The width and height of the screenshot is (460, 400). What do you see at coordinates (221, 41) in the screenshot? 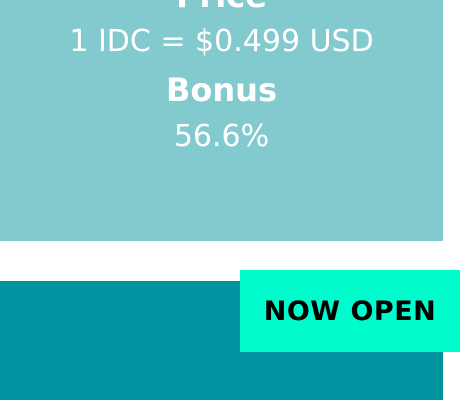
I see `price-value: 1 IDC = $0.499 USD` at bounding box center [221, 41].